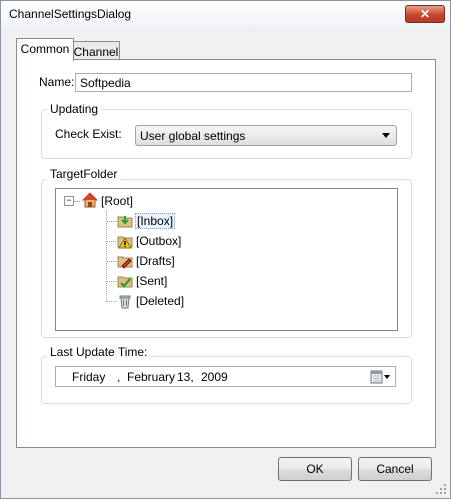 Image resolution: width=451 pixels, height=499 pixels. I want to click on last-update-caption: Last Update Time:, so click(99, 352).